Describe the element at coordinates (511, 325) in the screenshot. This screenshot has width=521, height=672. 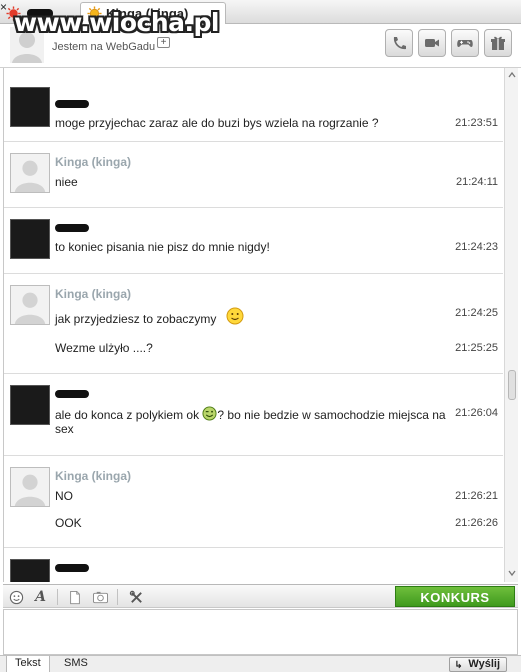
I see `chat-scrollbar` at that location.